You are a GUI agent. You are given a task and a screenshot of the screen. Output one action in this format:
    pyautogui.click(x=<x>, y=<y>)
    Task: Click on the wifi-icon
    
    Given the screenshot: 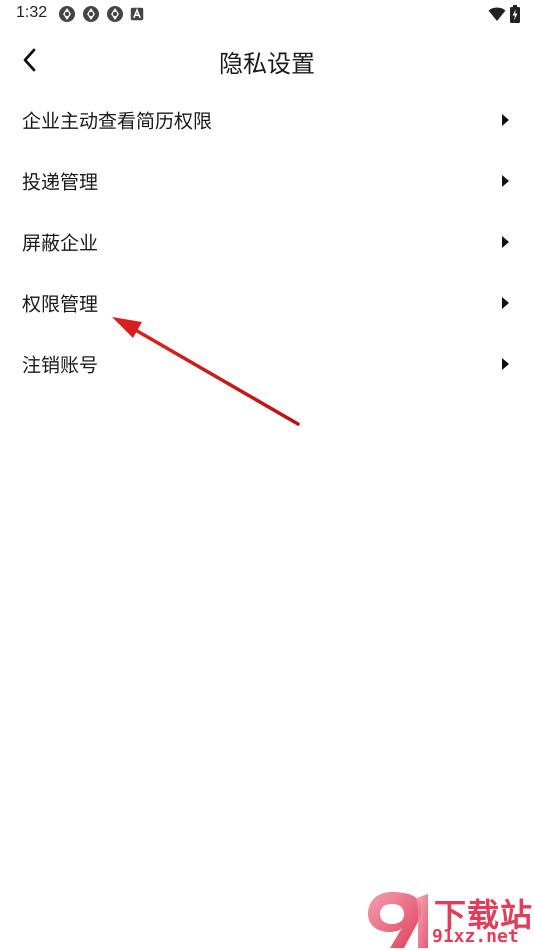 What is the action you would take?
    pyautogui.click(x=497, y=14)
    